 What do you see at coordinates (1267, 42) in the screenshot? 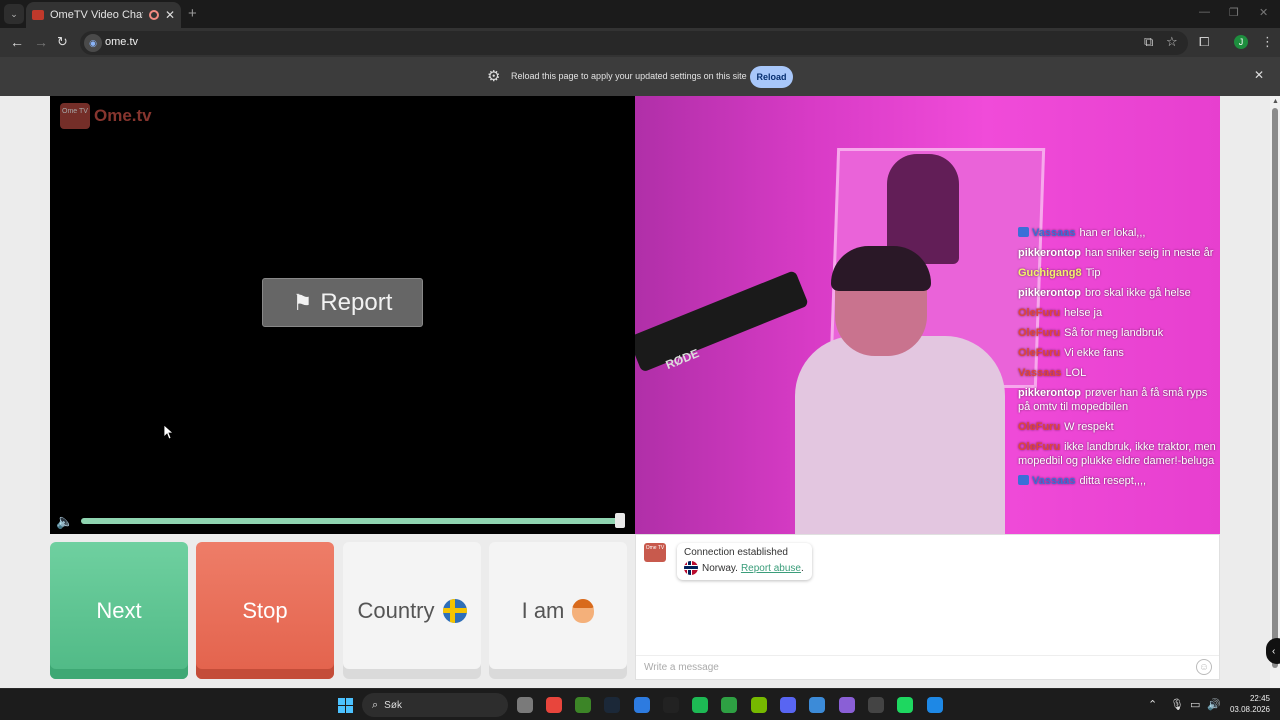
I see `menu-kebab-icon: ⋮` at bounding box center [1267, 42].